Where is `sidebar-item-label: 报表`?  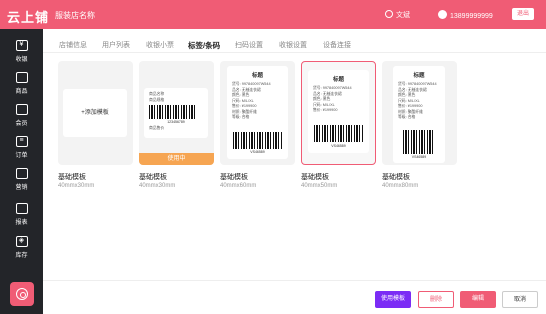
sidebar-item-label: 报表 is located at coordinates (21, 223).